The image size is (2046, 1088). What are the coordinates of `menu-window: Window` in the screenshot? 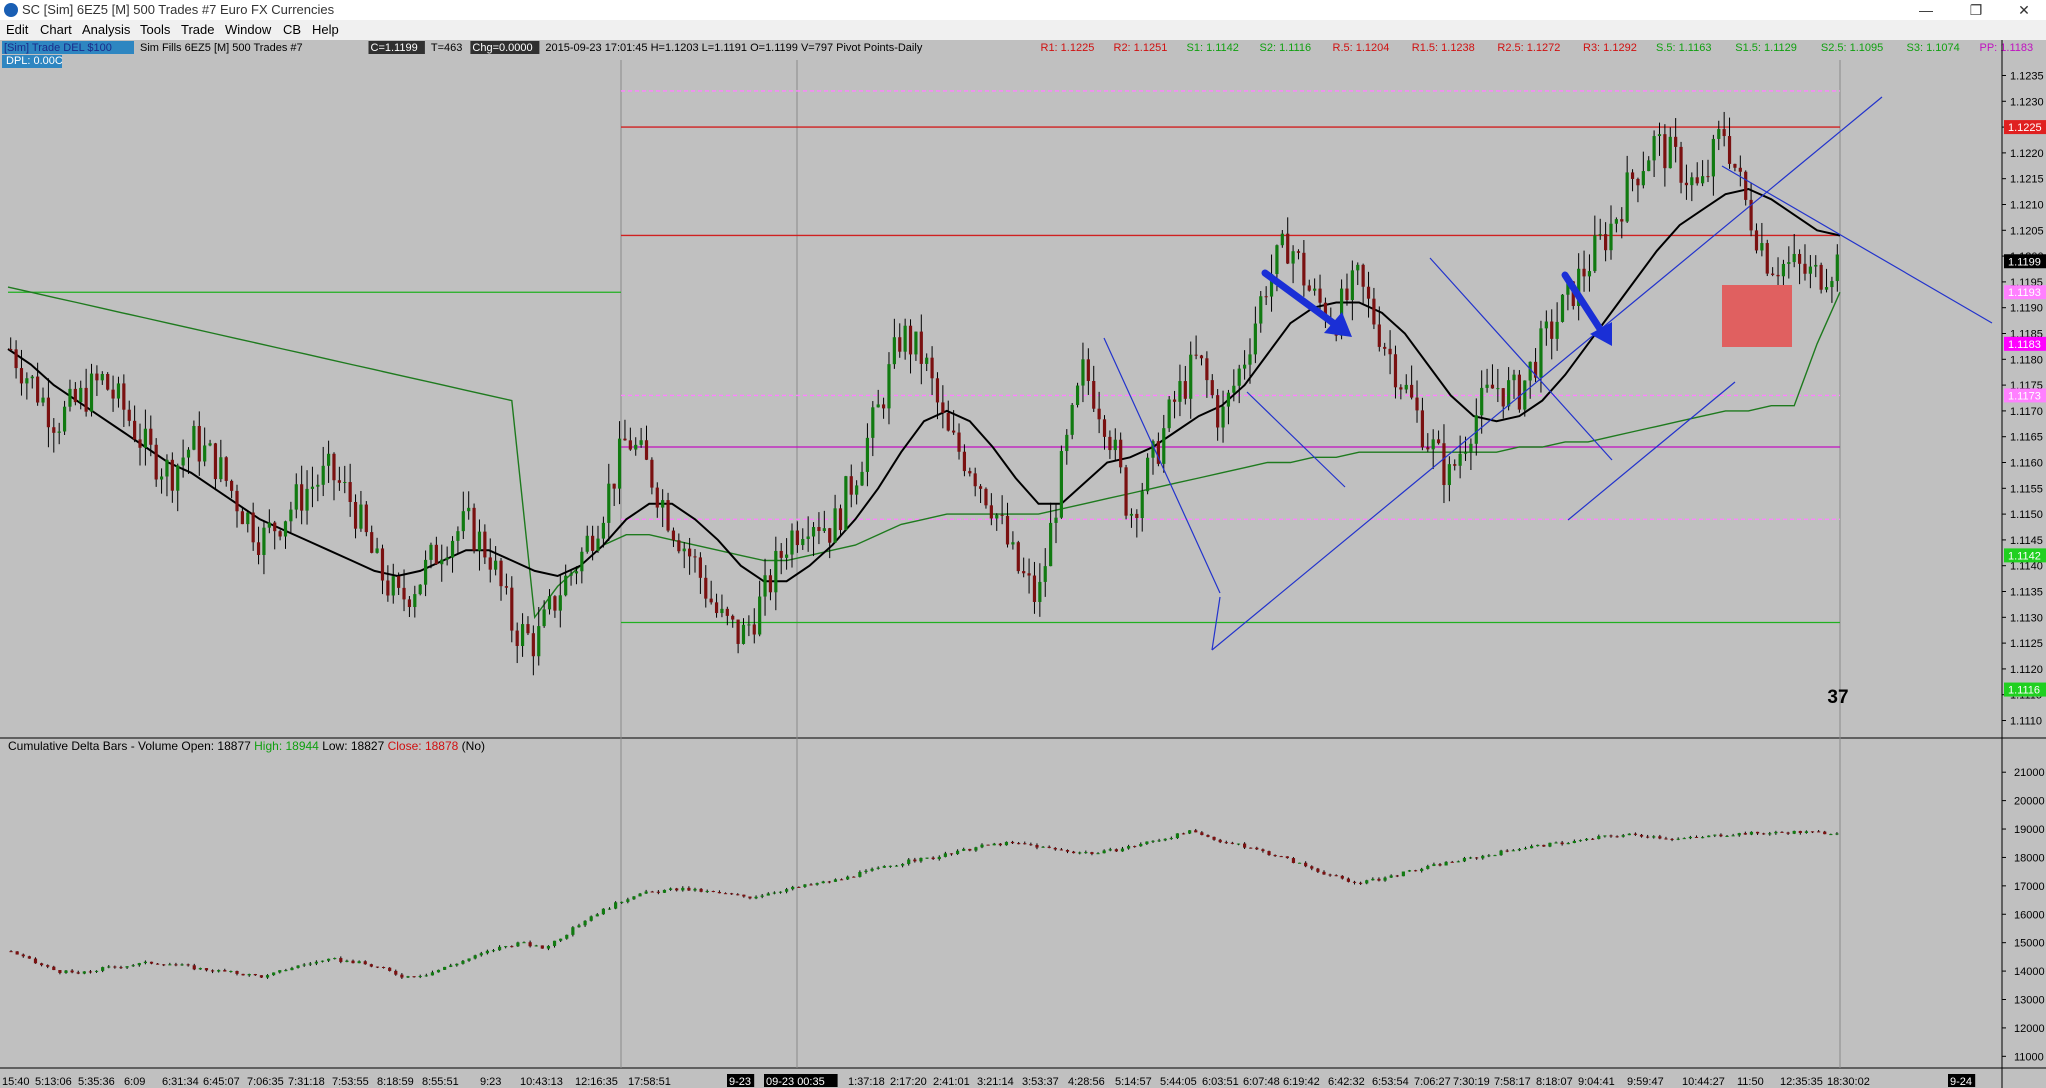 It's located at (248, 29).